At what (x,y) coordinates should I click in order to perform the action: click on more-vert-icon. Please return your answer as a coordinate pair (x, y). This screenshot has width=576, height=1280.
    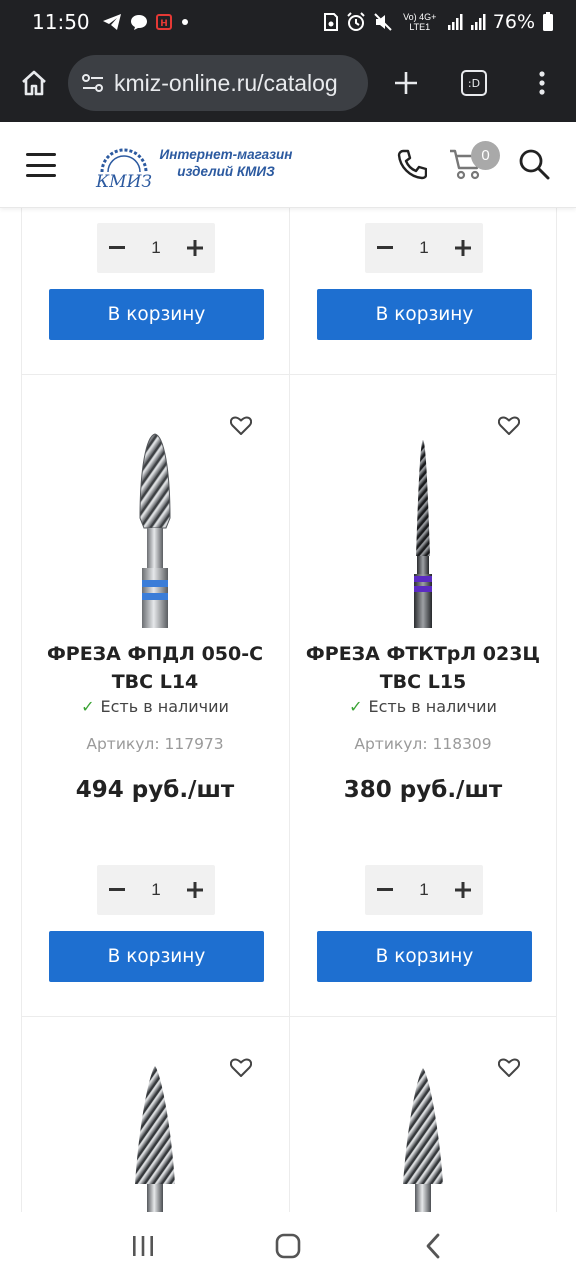
    Looking at the image, I should click on (542, 83).